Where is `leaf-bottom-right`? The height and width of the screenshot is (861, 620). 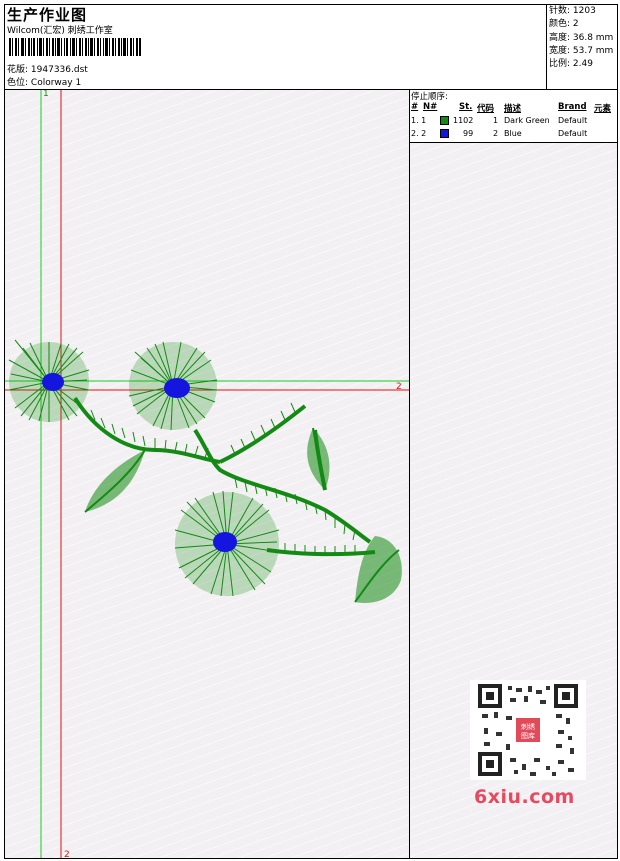 leaf-bottom-right is located at coordinates (378, 570).